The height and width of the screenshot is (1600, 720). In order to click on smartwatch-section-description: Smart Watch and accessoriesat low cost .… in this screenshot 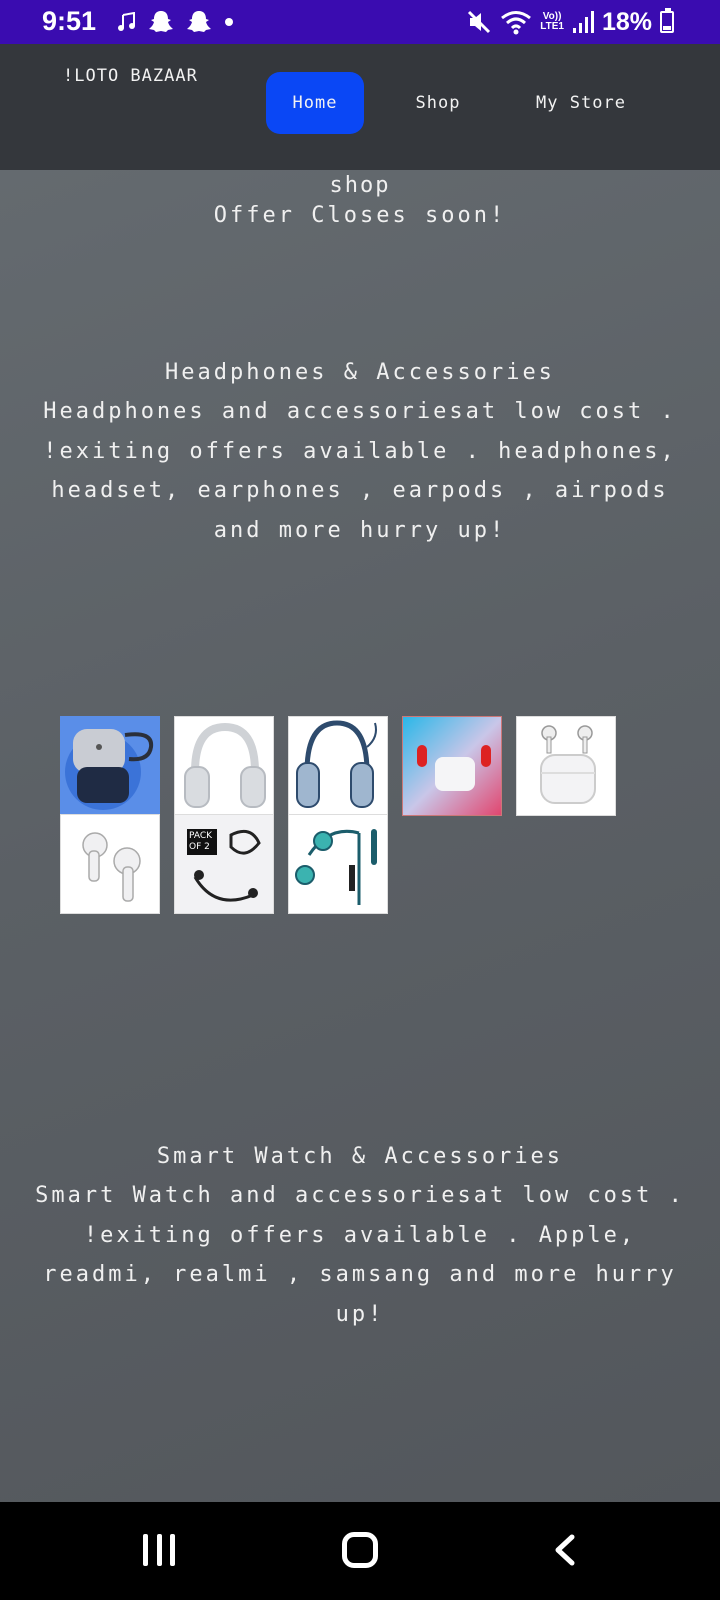, I will do `click(360, 1255)`.